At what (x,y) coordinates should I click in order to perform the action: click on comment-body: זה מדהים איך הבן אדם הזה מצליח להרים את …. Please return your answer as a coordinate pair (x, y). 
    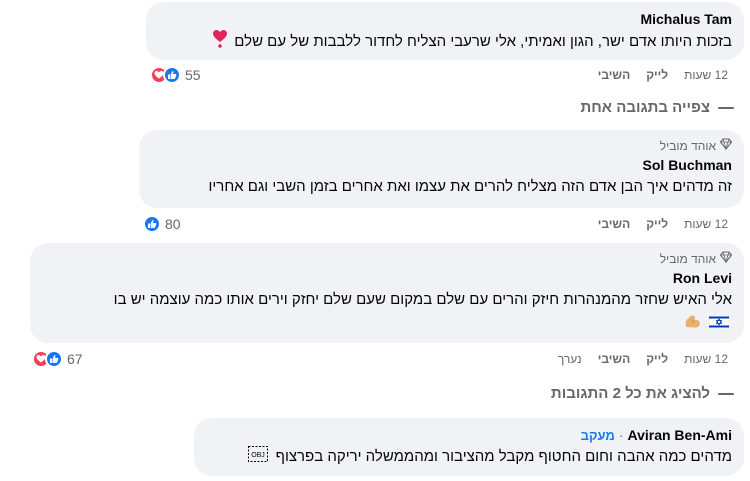
    Looking at the image, I should click on (470, 186).